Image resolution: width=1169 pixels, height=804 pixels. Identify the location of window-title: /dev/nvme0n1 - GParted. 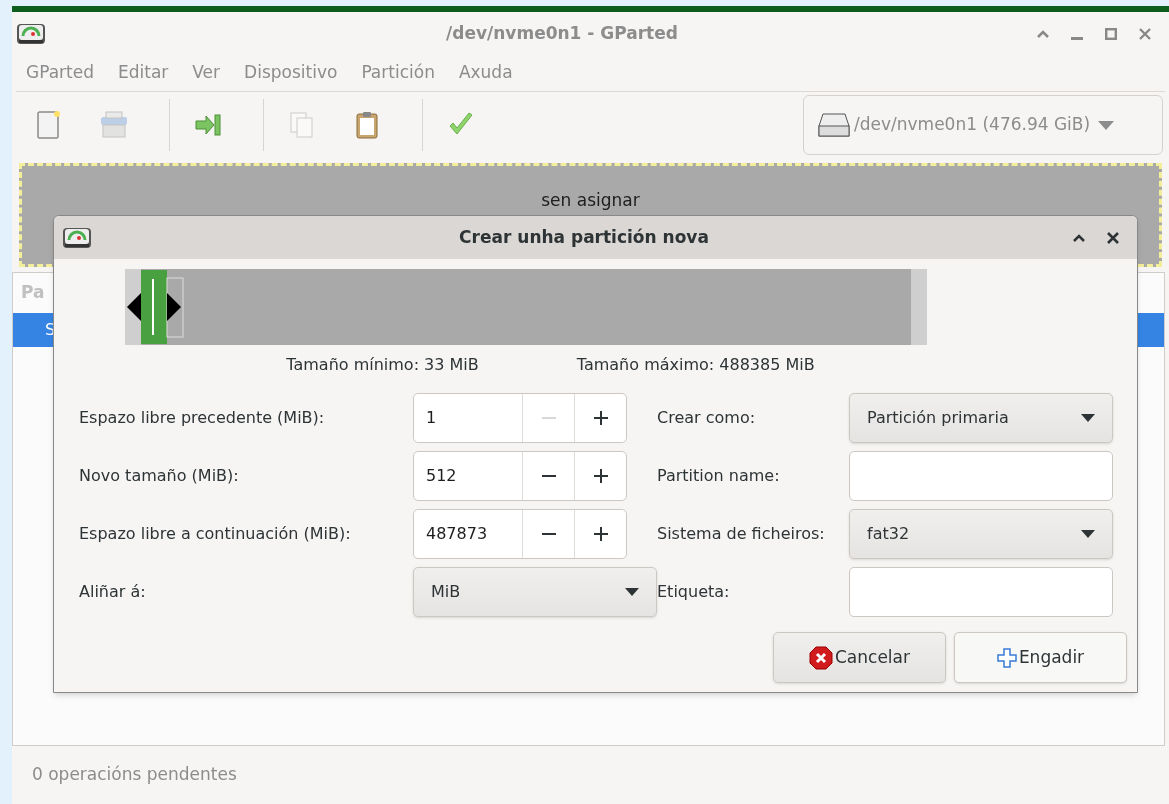
(562, 33).